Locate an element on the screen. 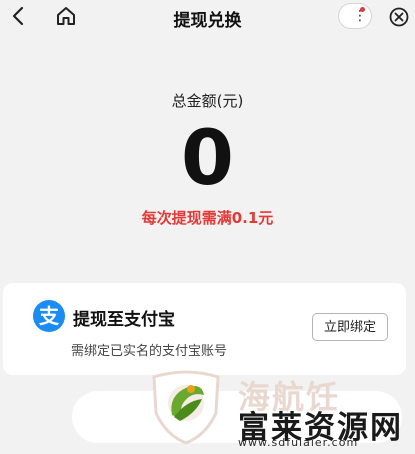  total-amount-value: 0 is located at coordinates (207, 157).